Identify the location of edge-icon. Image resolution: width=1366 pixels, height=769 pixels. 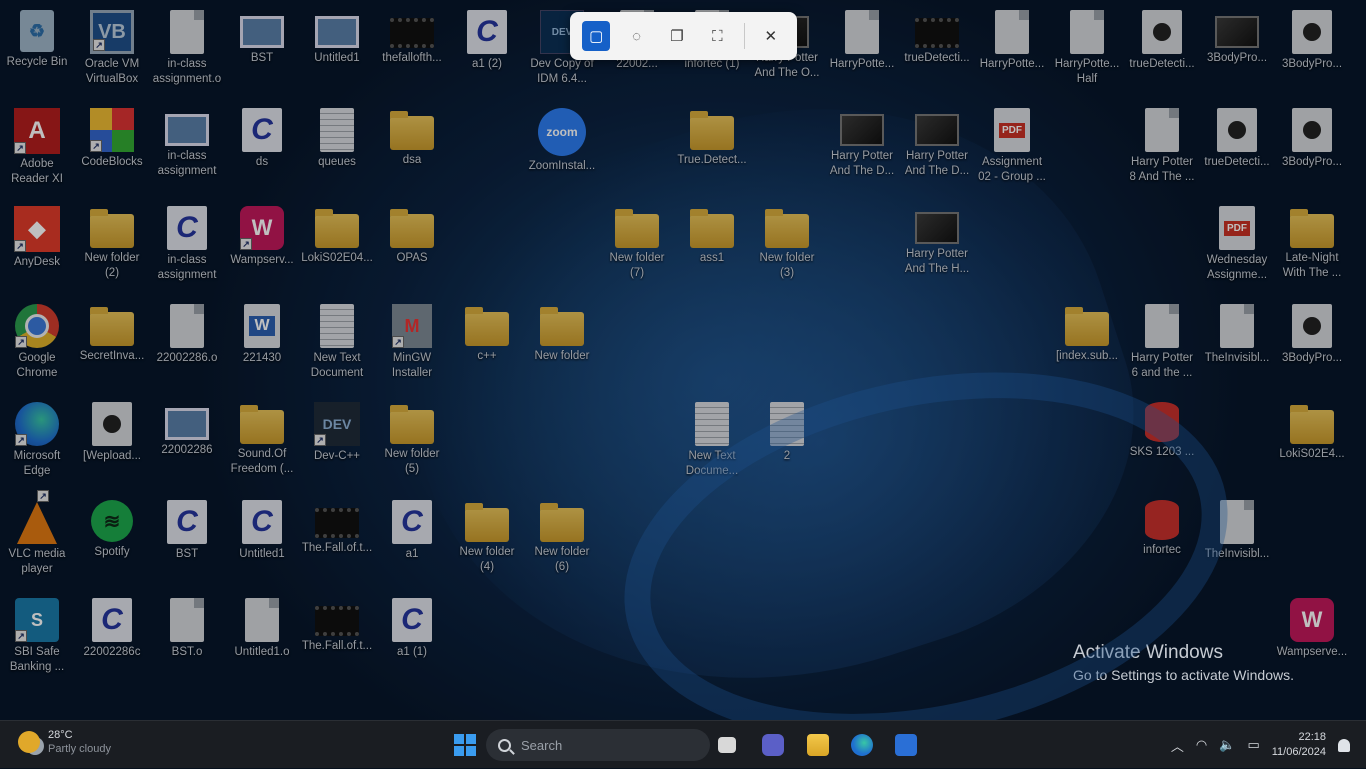
(862, 745).